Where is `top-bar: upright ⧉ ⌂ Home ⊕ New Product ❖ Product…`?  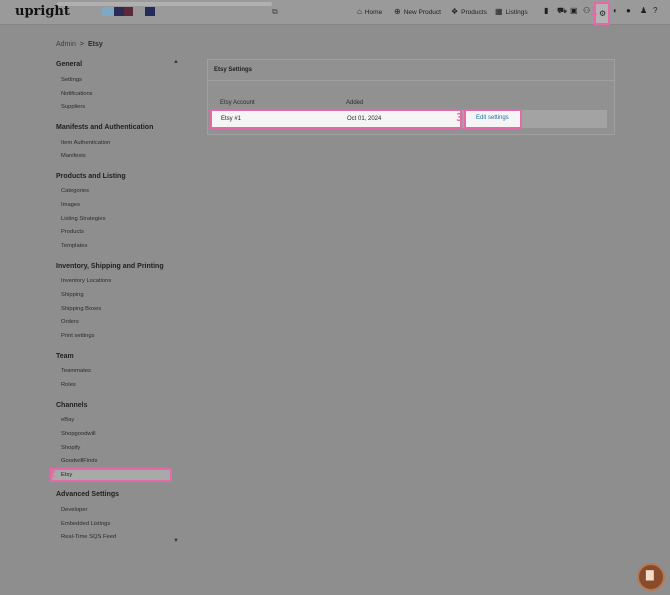 top-bar: upright ⧉ ⌂ Home ⊕ New Product ❖ Product… is located at coordinates (335, 12).